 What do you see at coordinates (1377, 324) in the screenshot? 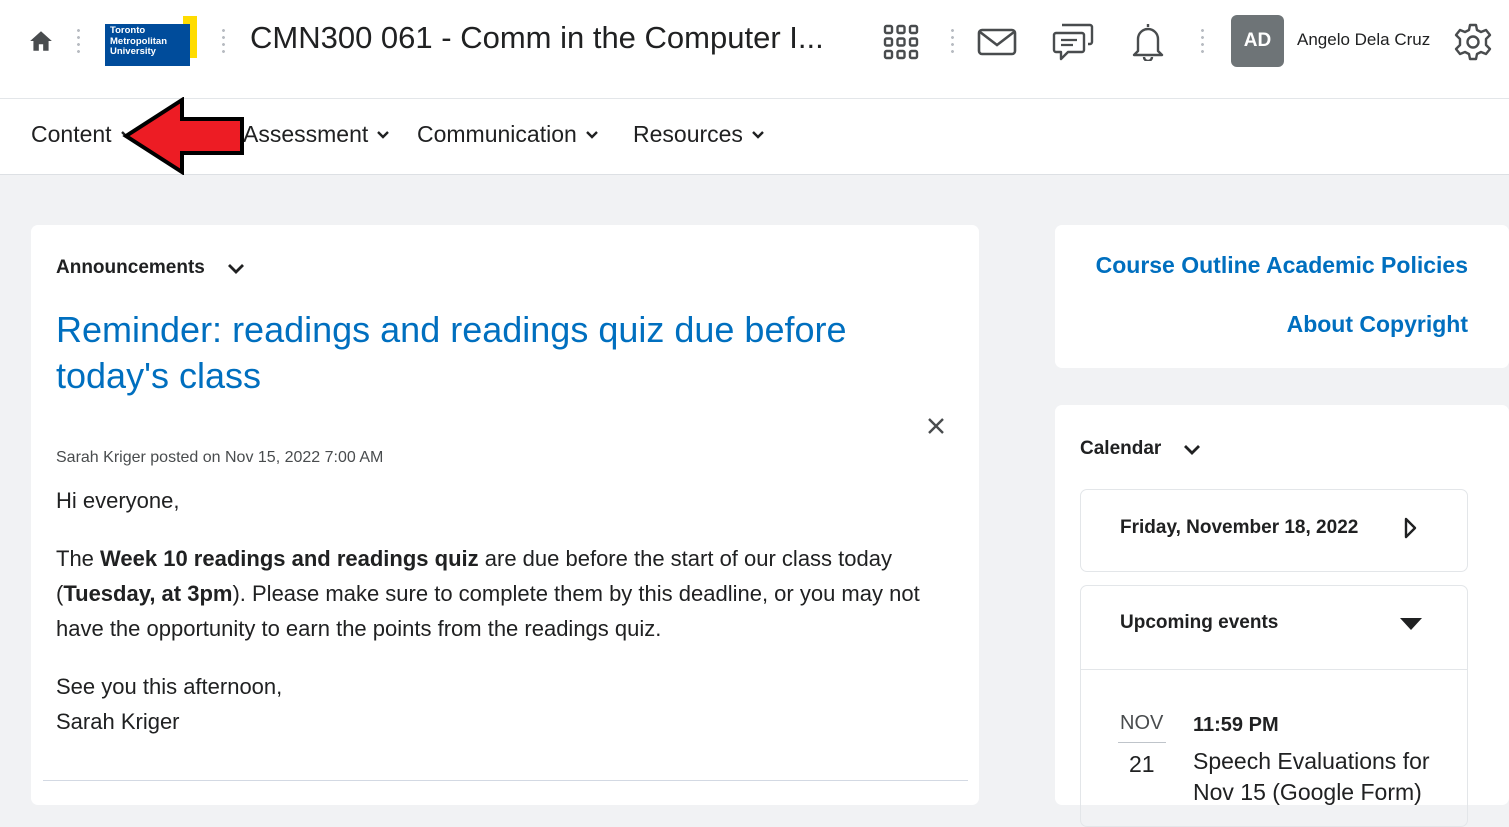
I see `copyright-link: About Copyright` at bounding box center [1377, 324].